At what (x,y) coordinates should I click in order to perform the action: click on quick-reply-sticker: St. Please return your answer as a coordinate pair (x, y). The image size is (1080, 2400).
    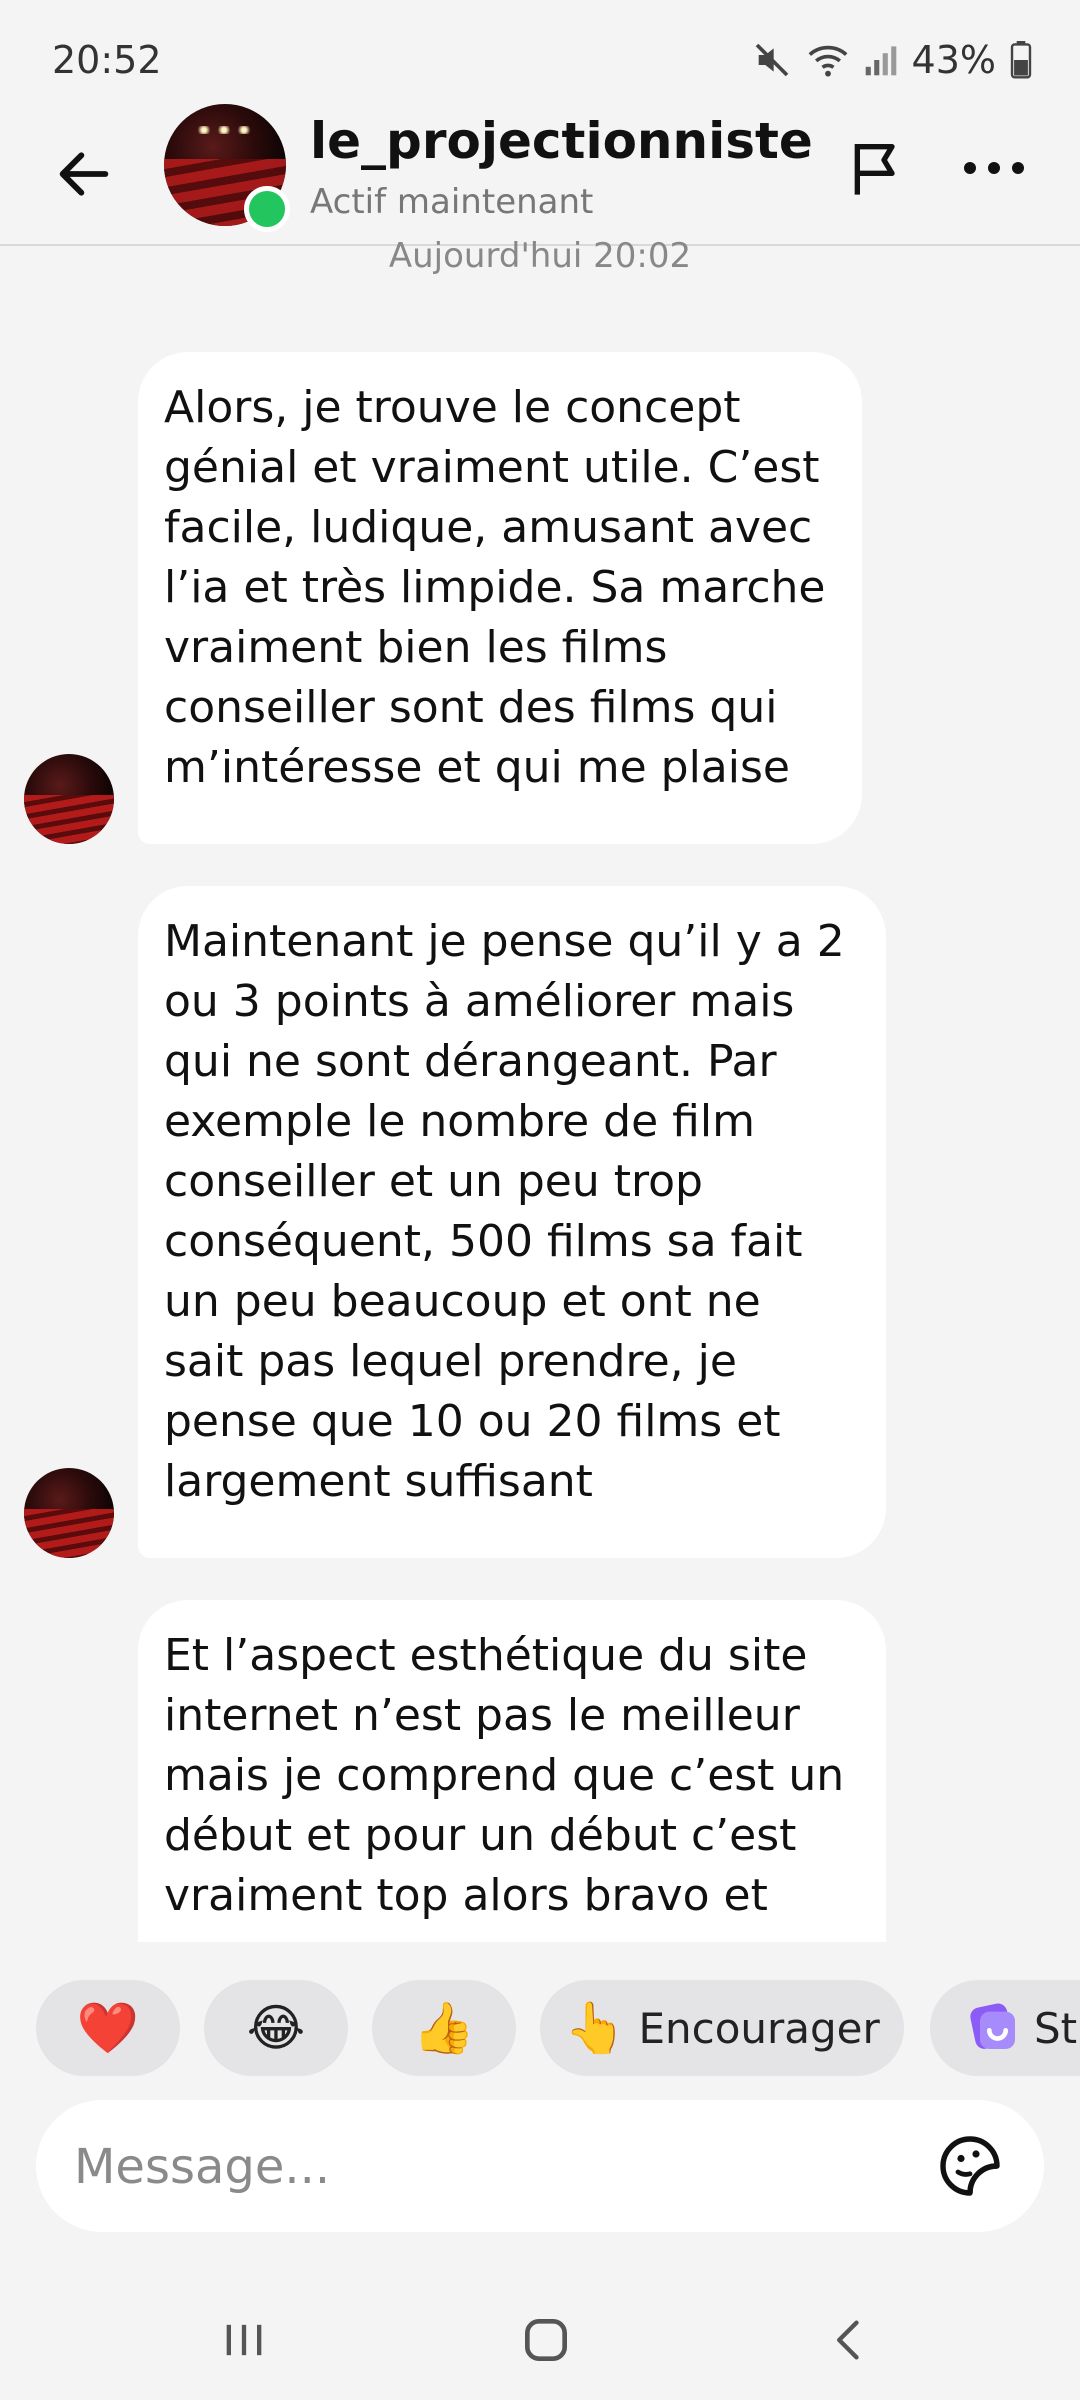
    Looking at the image, I should click on (1005, 2028).